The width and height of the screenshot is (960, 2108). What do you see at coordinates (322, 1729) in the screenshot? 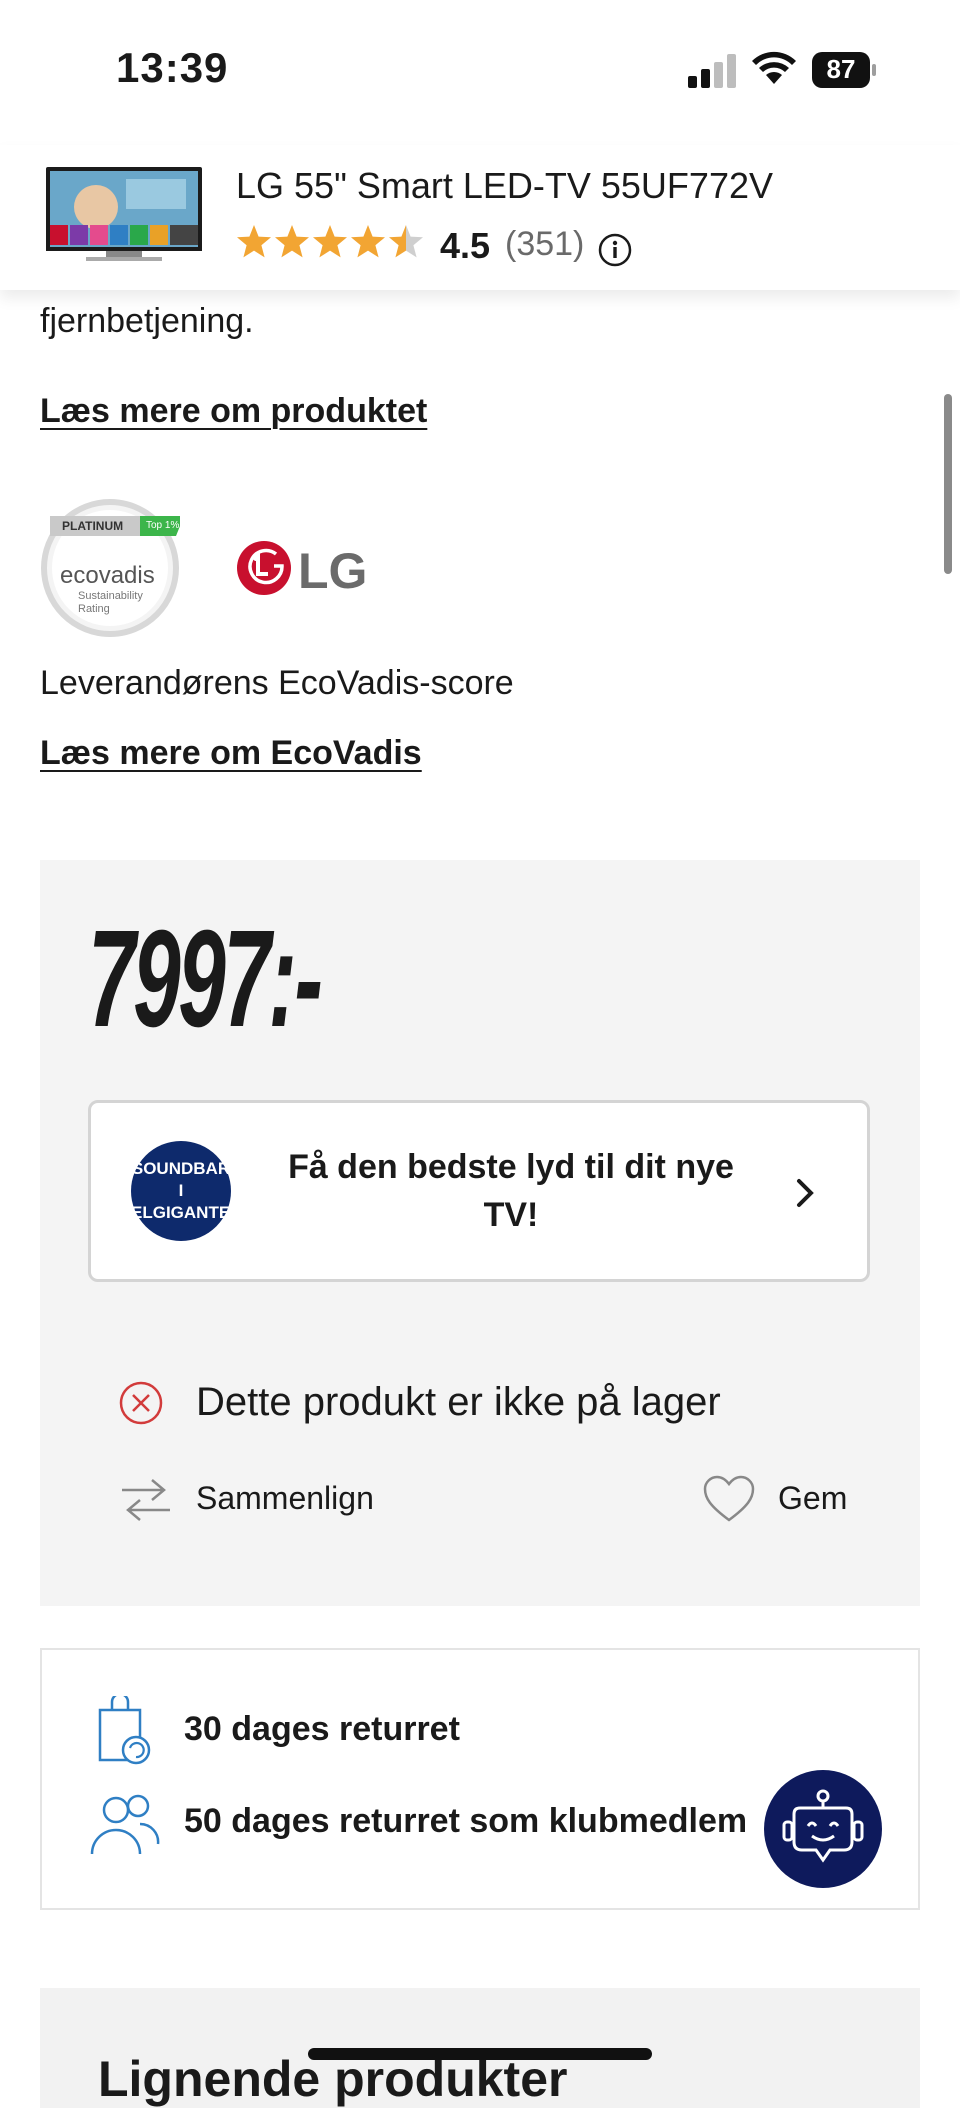
I see `return-policy-30: 30 dages returret` at bounding box center [322, 1729].